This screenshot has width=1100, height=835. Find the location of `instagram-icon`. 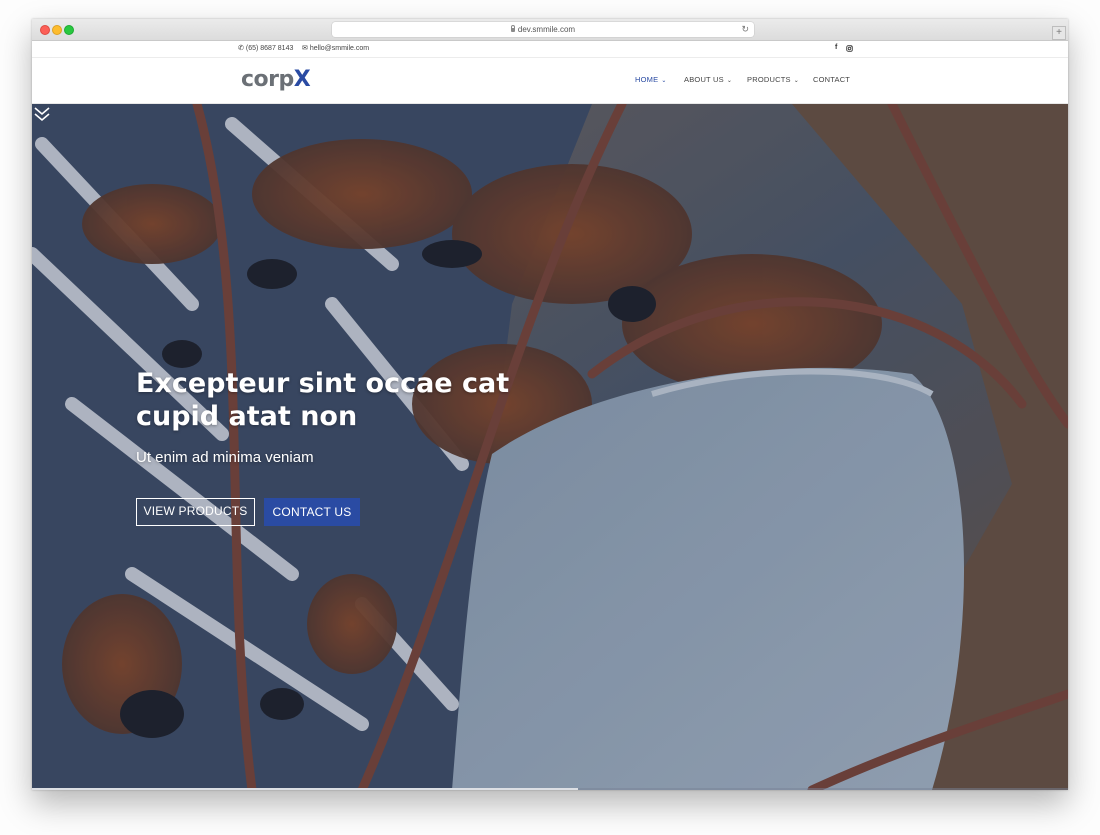

instagram-icon is located at coordinates (849, 48).